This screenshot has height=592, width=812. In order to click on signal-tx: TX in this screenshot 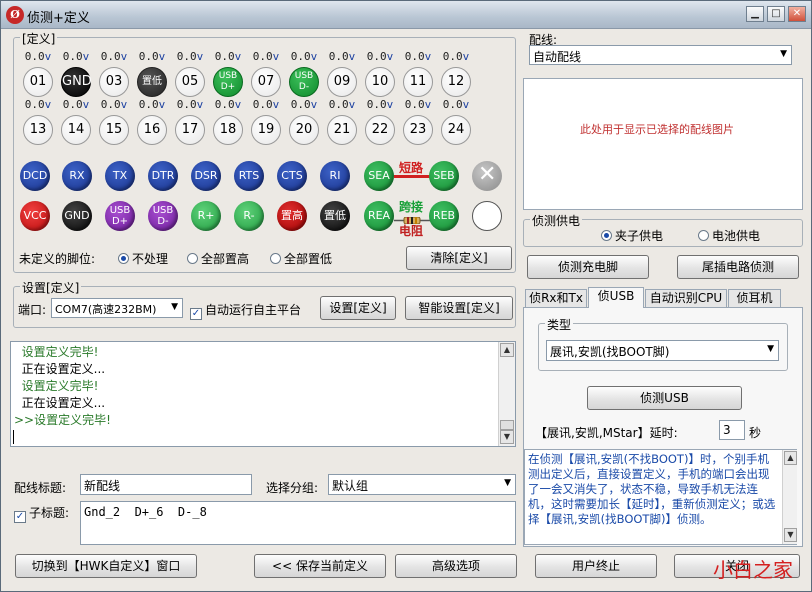, I will do `click(120, 176)`.